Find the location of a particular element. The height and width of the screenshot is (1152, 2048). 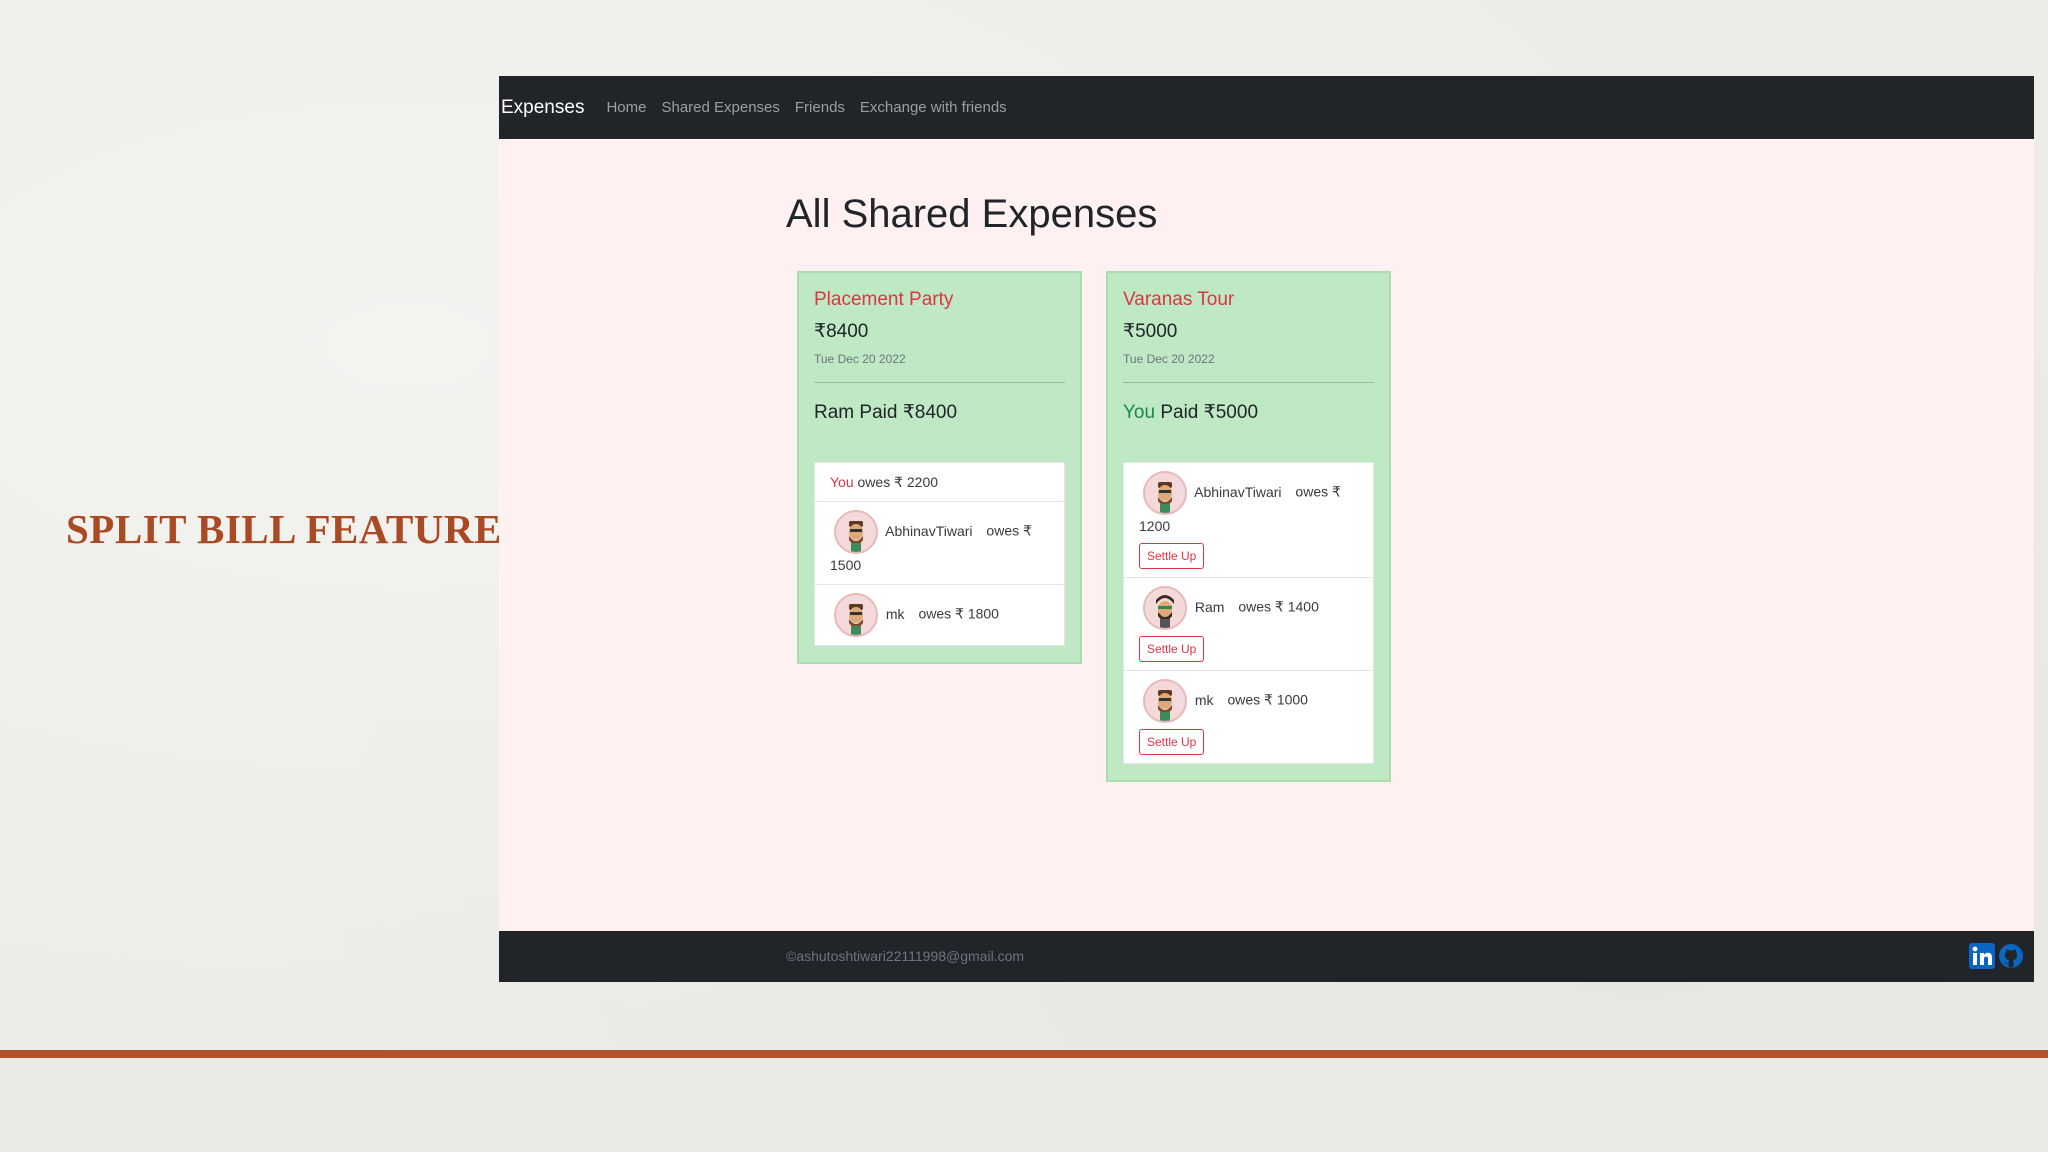

paid-amount: Paid ₹8400 is located at coordinates (908, 412).